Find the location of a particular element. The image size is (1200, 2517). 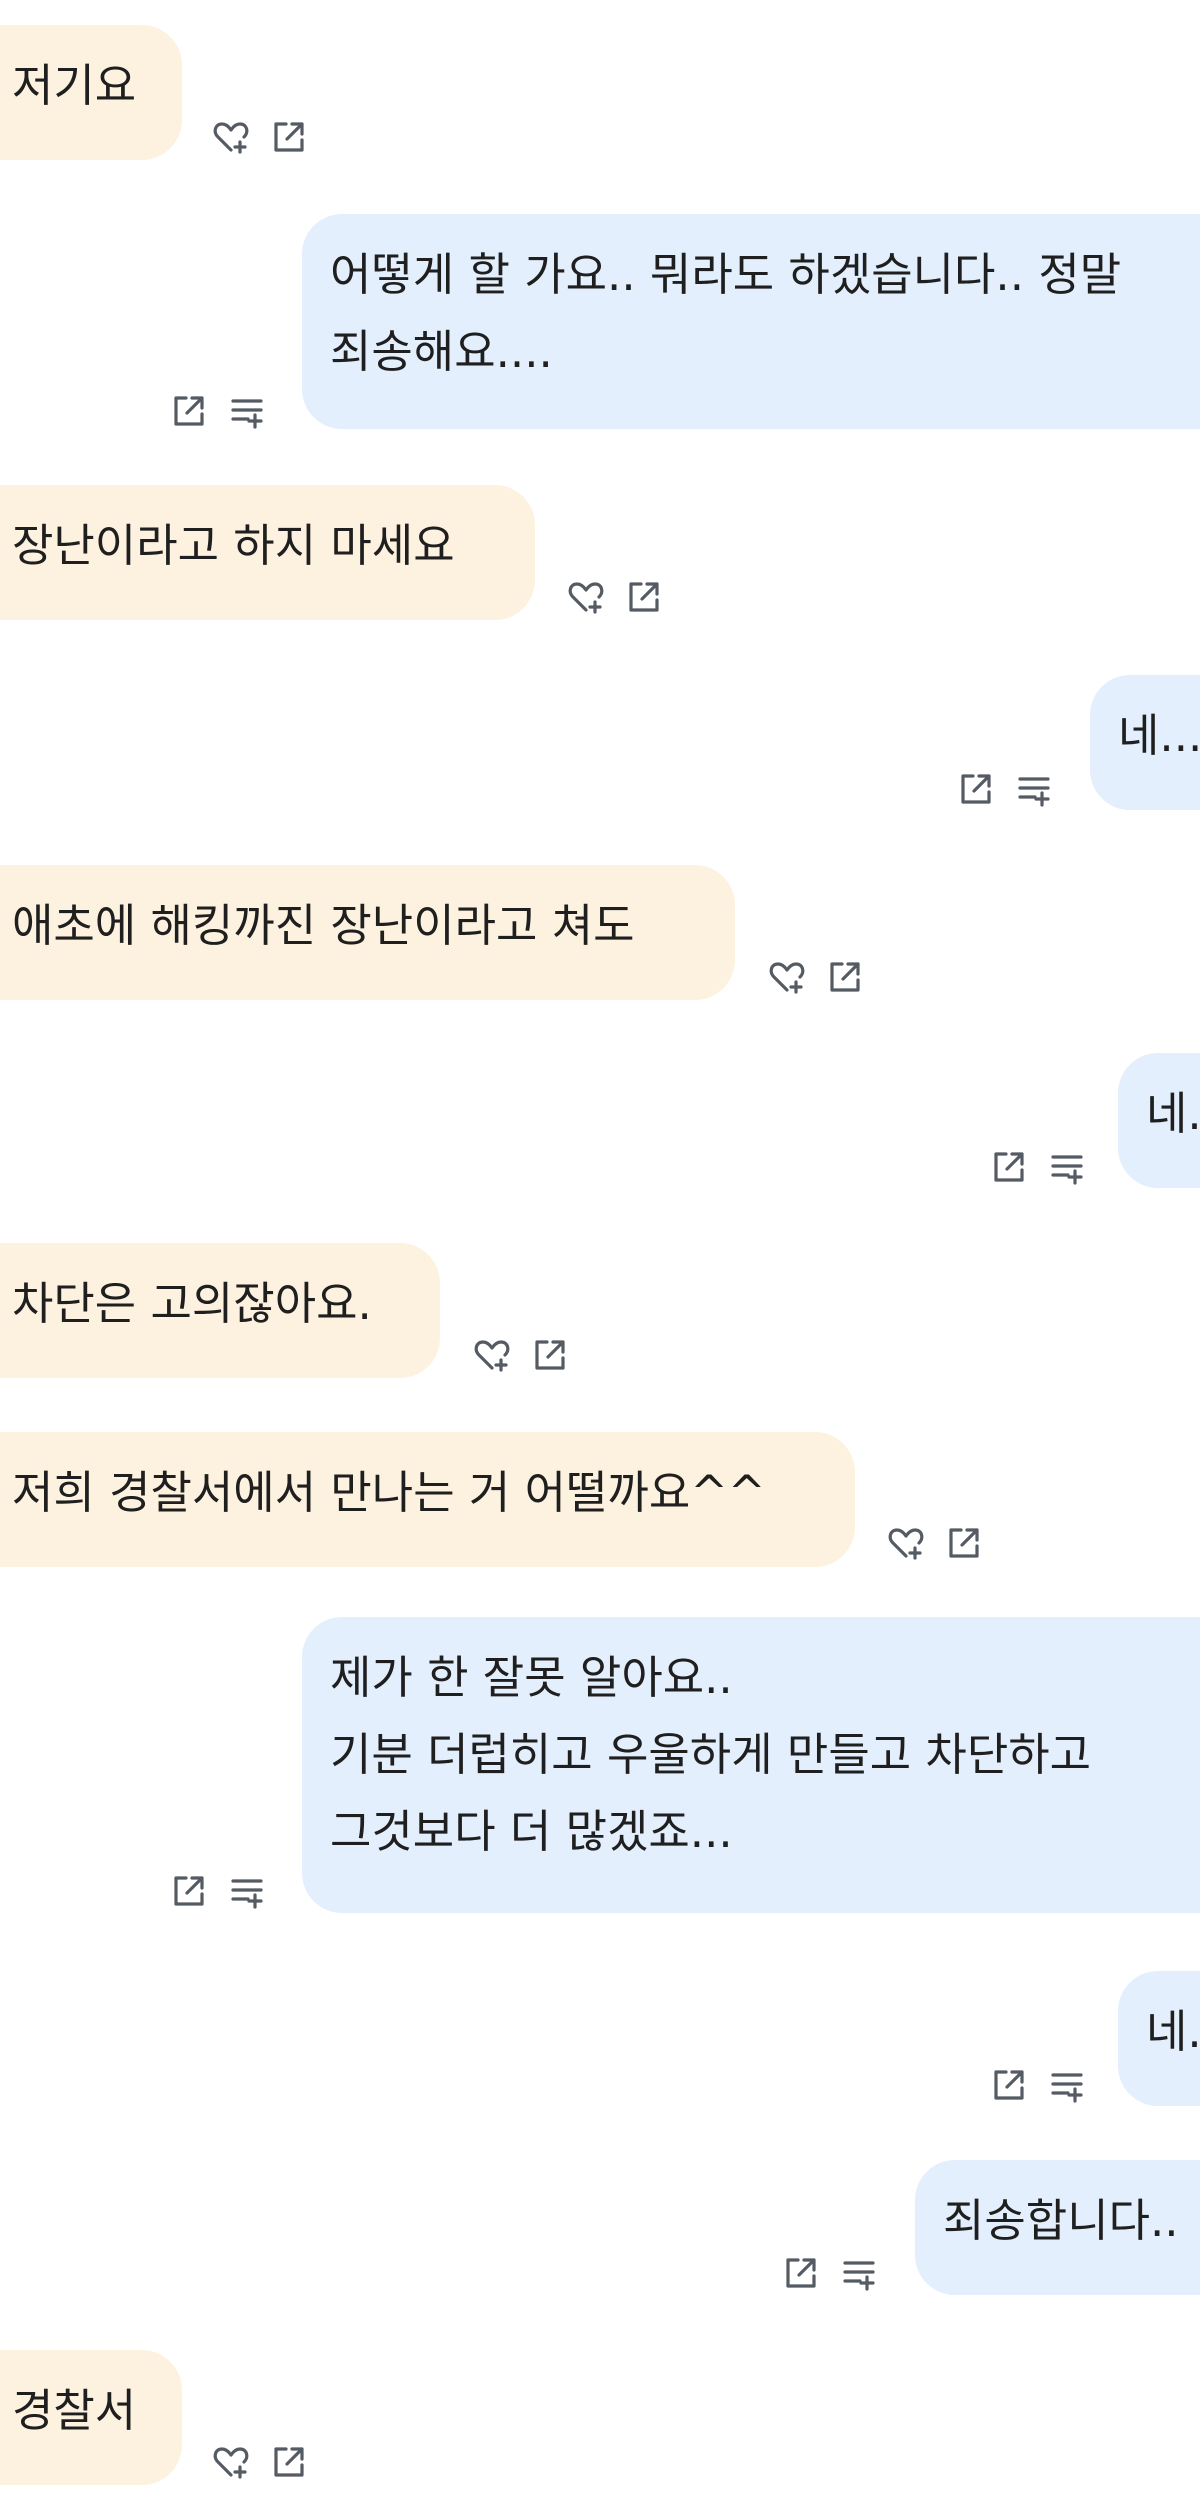

message-text: 저기요 is located at coordinates (74, 85).